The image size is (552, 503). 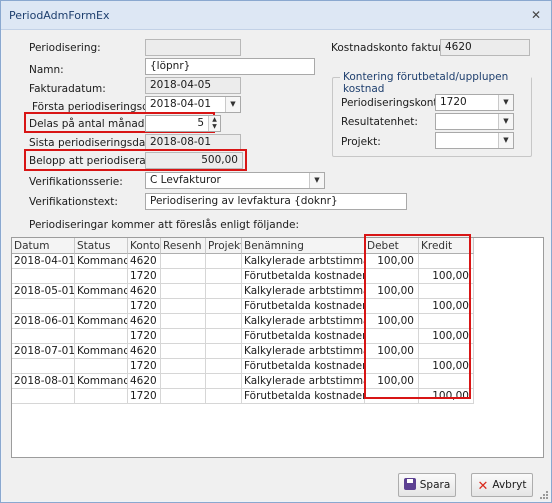 I want to click on periodiseringskonto-label: Periodiseringskonto:, so click(x=394, y=103).